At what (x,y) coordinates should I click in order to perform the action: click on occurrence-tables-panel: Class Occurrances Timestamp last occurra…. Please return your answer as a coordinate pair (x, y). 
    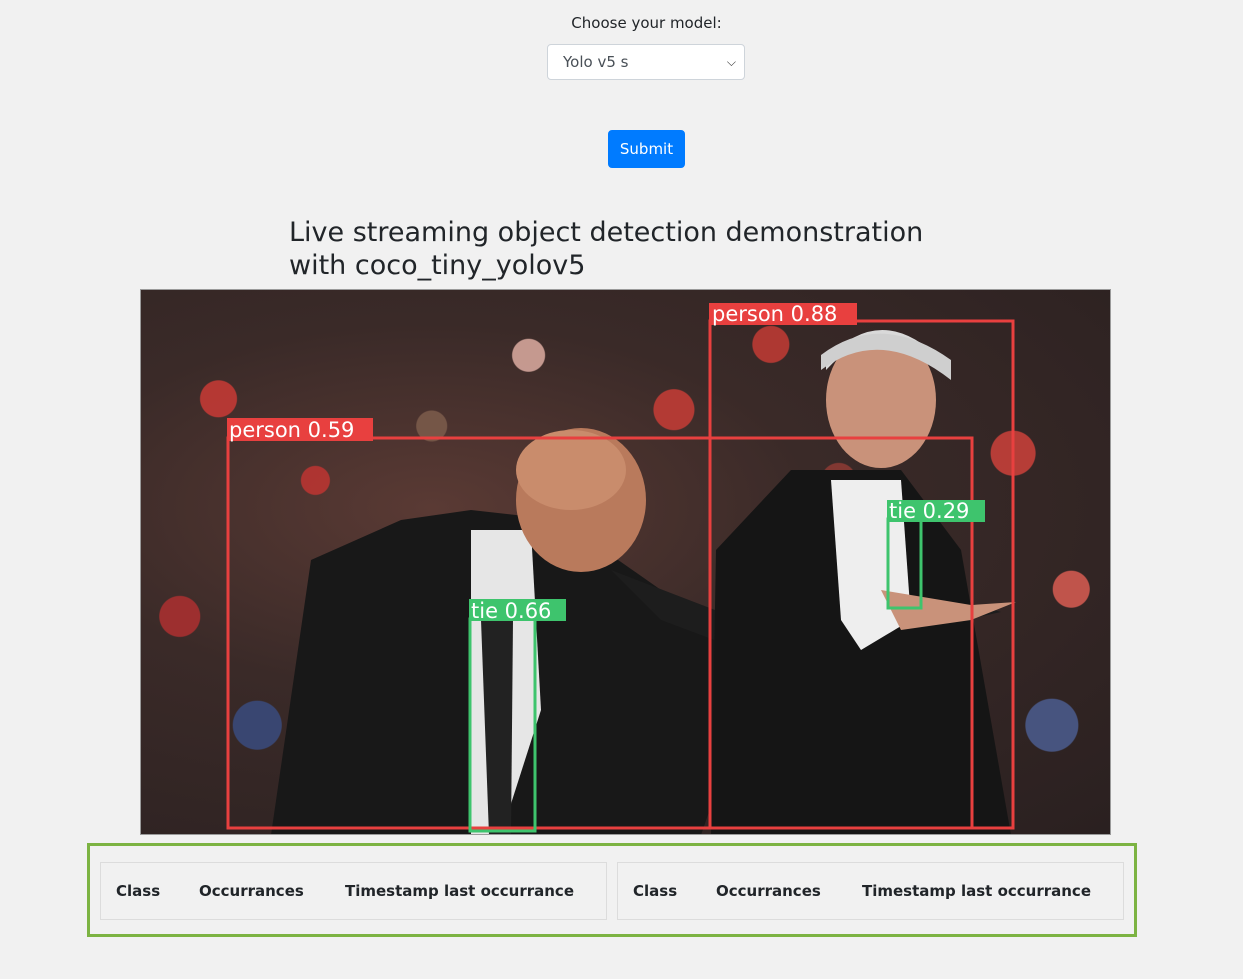
    Looking at the image, I should click on (612, 890).